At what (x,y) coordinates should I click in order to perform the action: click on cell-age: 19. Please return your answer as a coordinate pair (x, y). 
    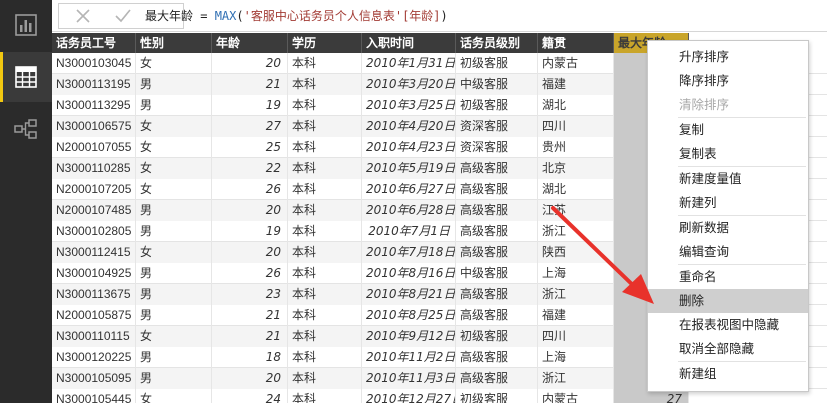
    Looking at the image, I should click on (250, 105).